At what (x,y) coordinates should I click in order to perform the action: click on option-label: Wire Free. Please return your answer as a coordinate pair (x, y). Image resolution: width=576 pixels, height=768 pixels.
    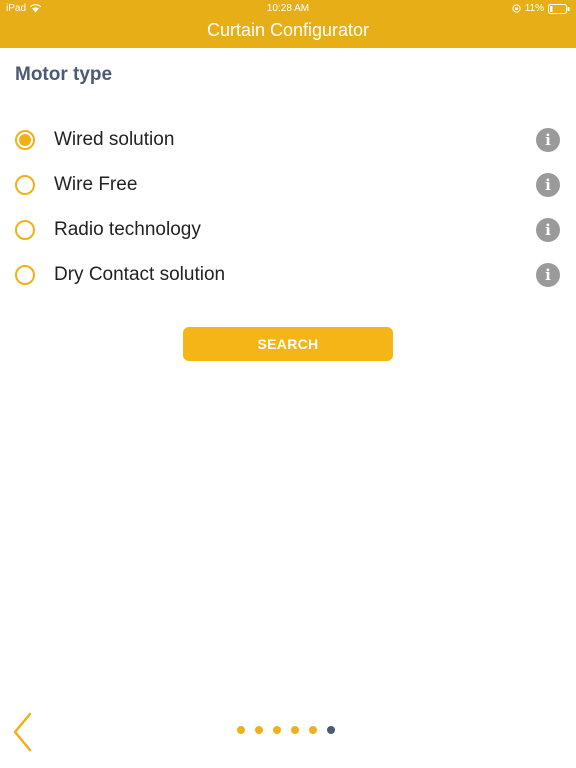
    Looking at the image, I should click on (96, 184).